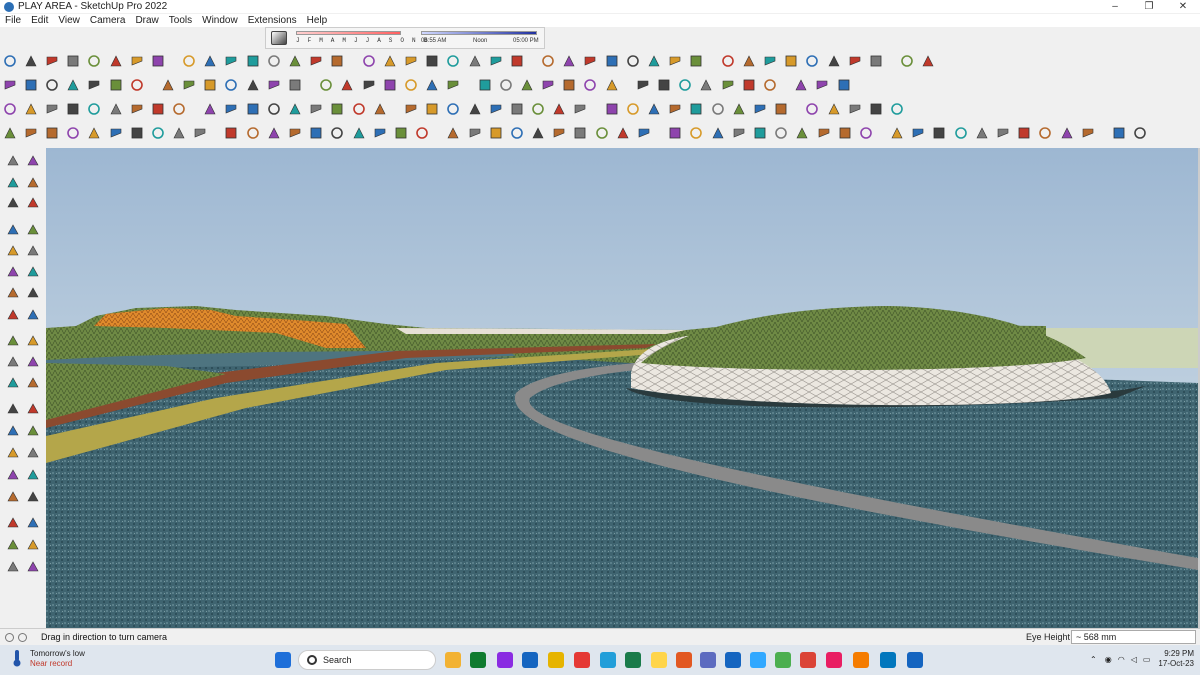 Image resolution: width=1200 pixels, height=675 pixels. What do you see at coordinates (22, 637) in the screenshot?
I see `user-icon` at bounding box center [22, 637].